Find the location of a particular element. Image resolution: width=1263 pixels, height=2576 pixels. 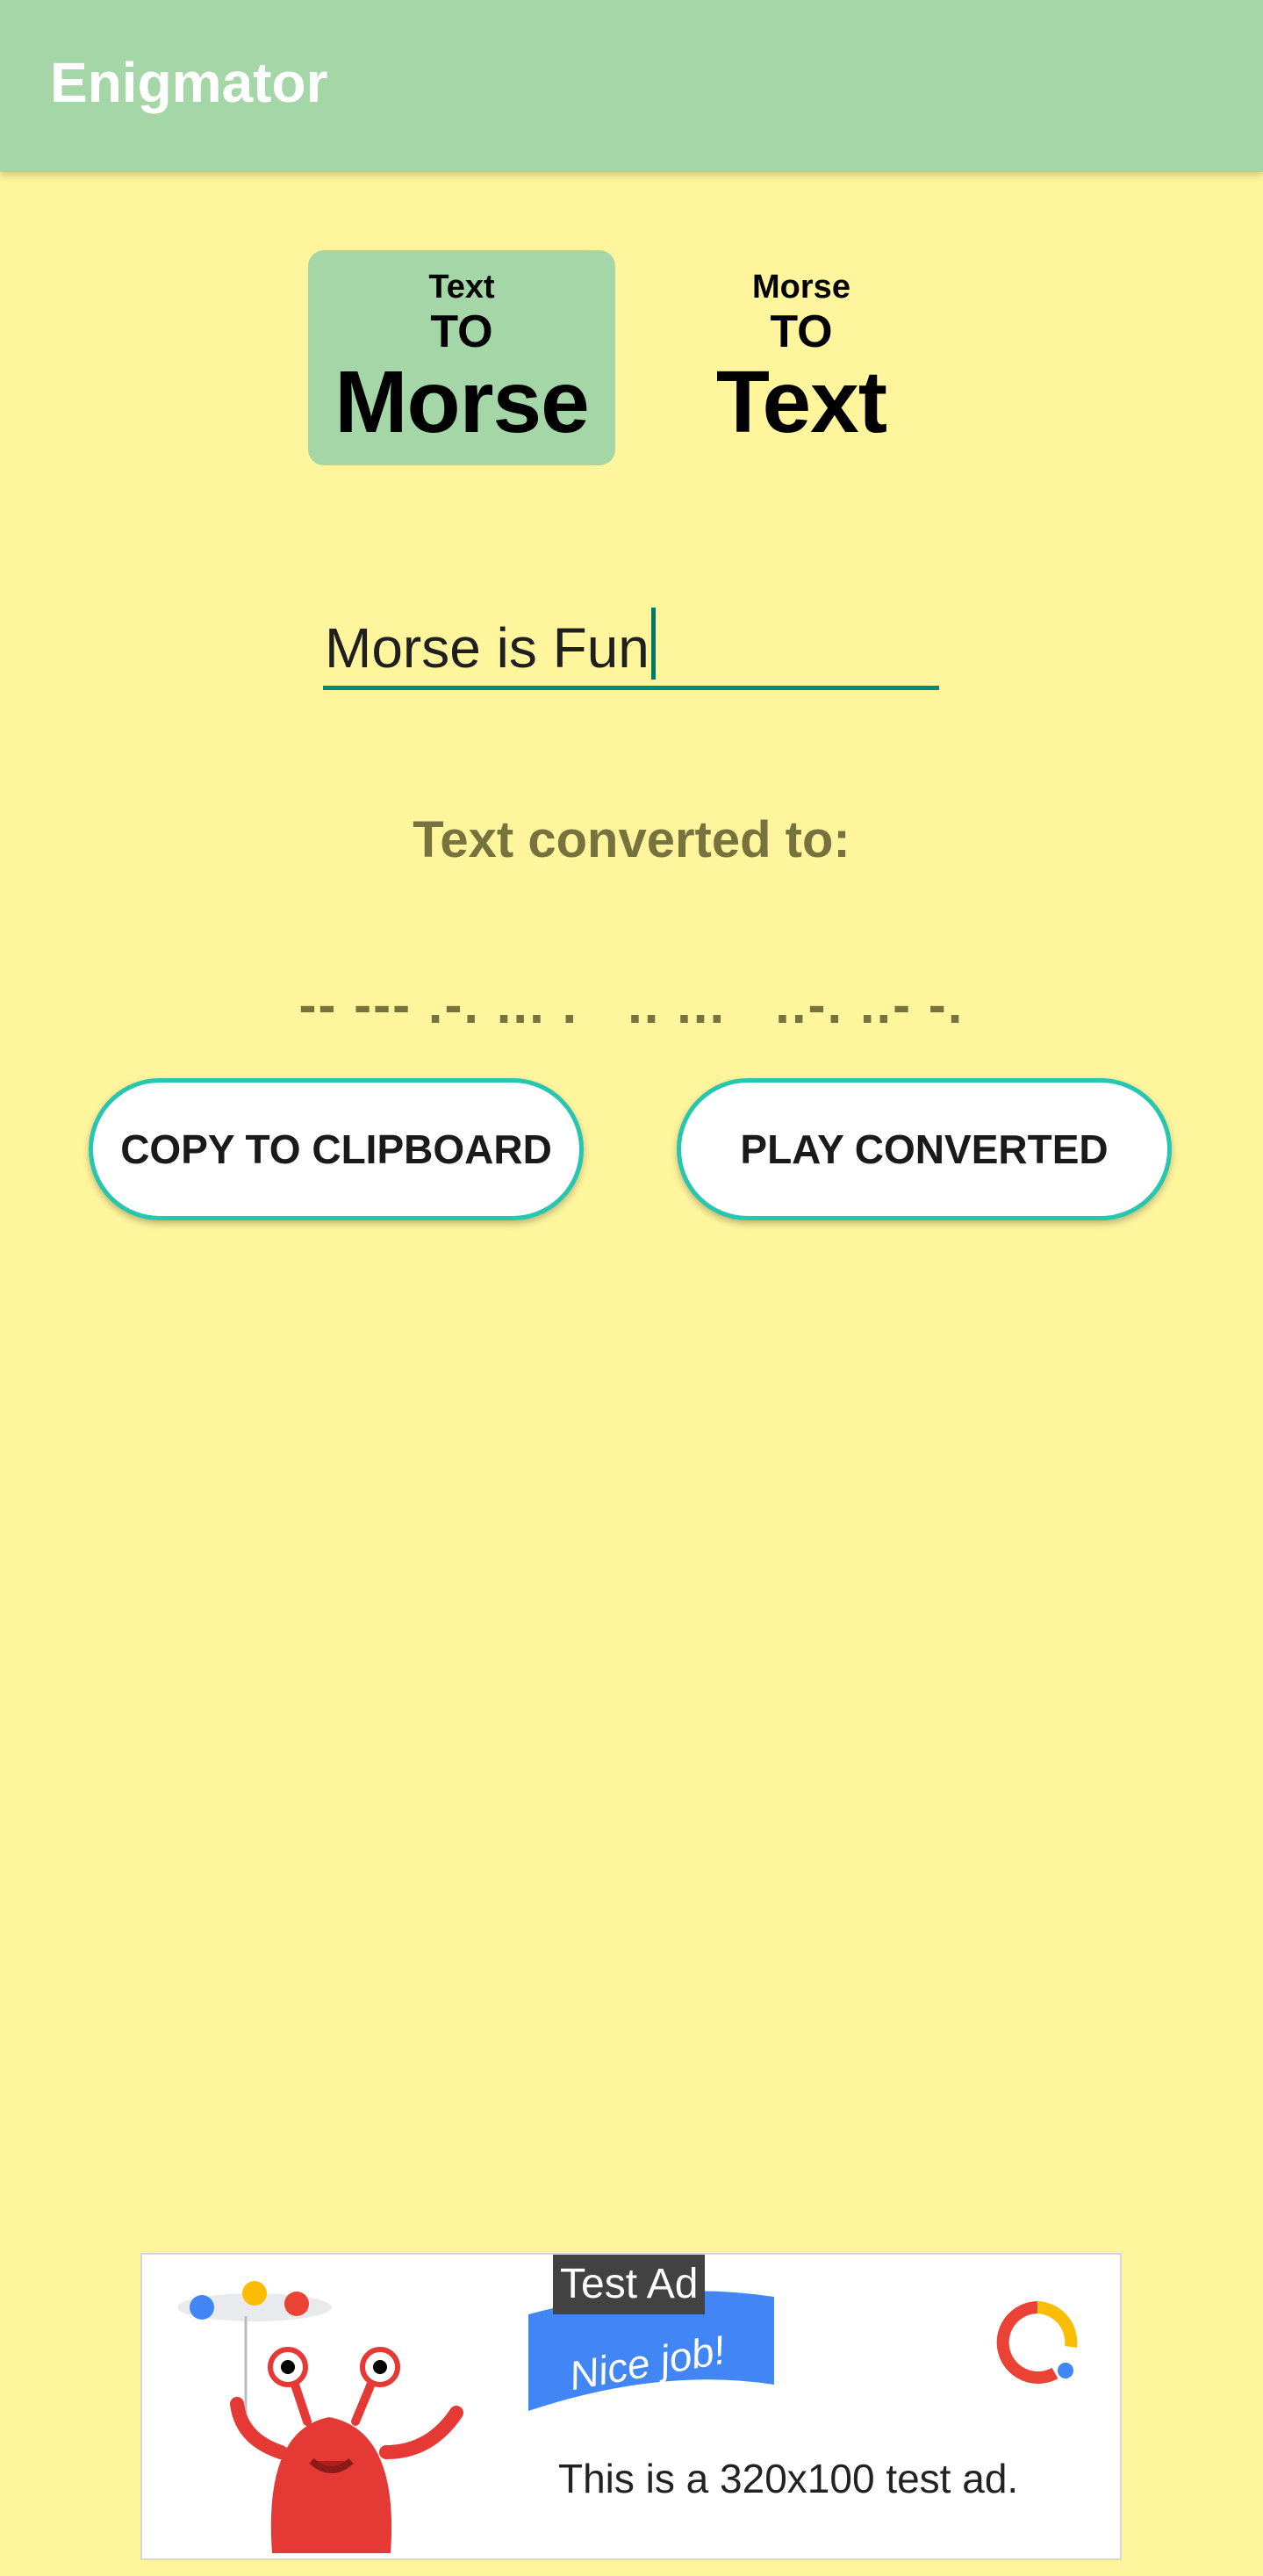

morse-to-text-bottom-label: Text is located at coordinates (801, 402).